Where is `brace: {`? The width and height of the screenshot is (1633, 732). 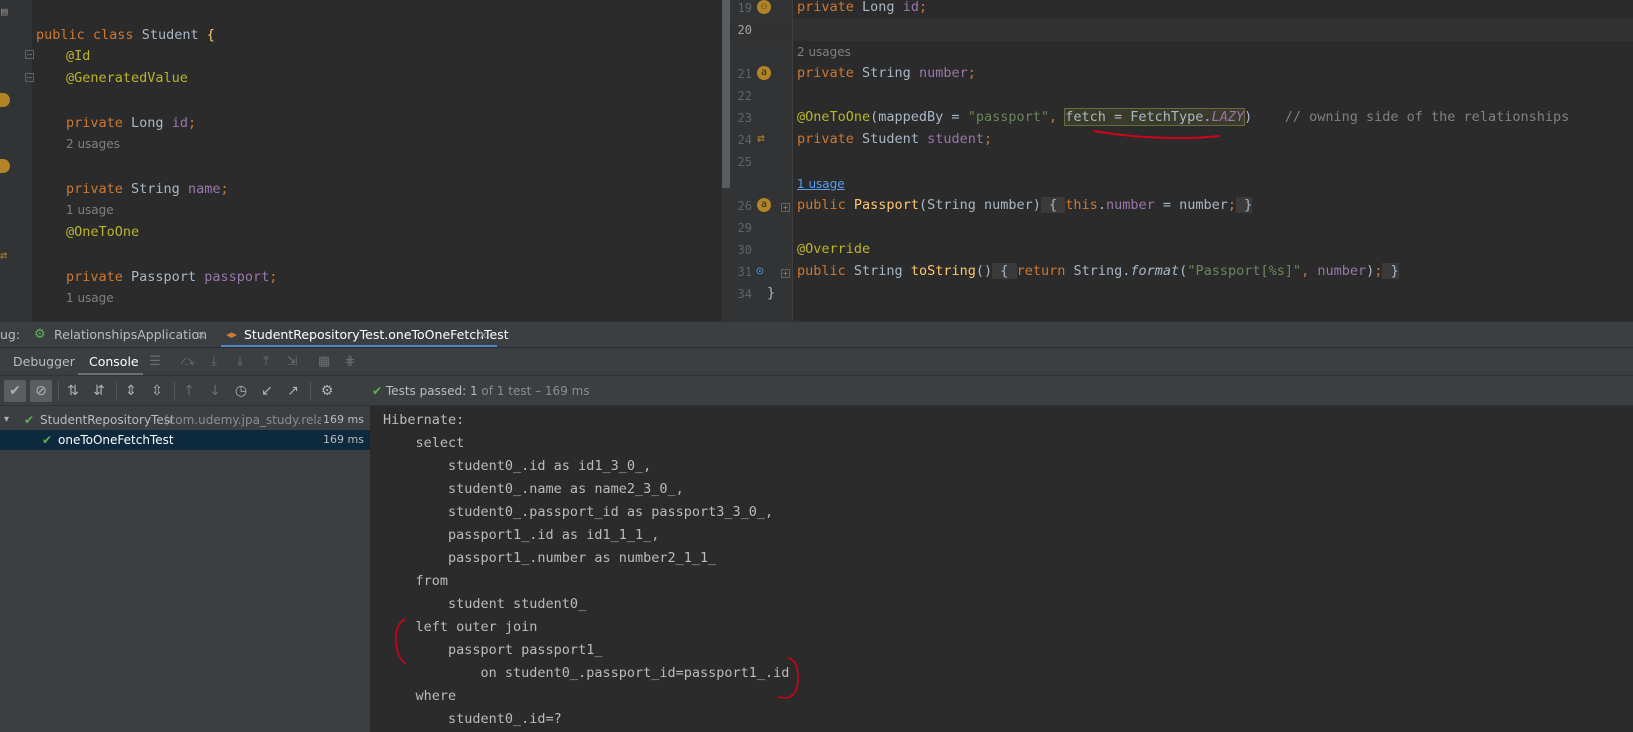
brace: { is located at coordinates (210, 35).